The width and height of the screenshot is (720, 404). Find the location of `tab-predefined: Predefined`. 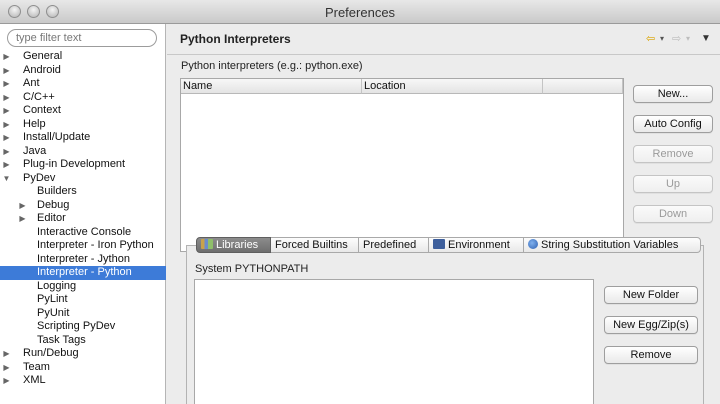

tab-predefined: Predefined is located at coordinates (394, 245).